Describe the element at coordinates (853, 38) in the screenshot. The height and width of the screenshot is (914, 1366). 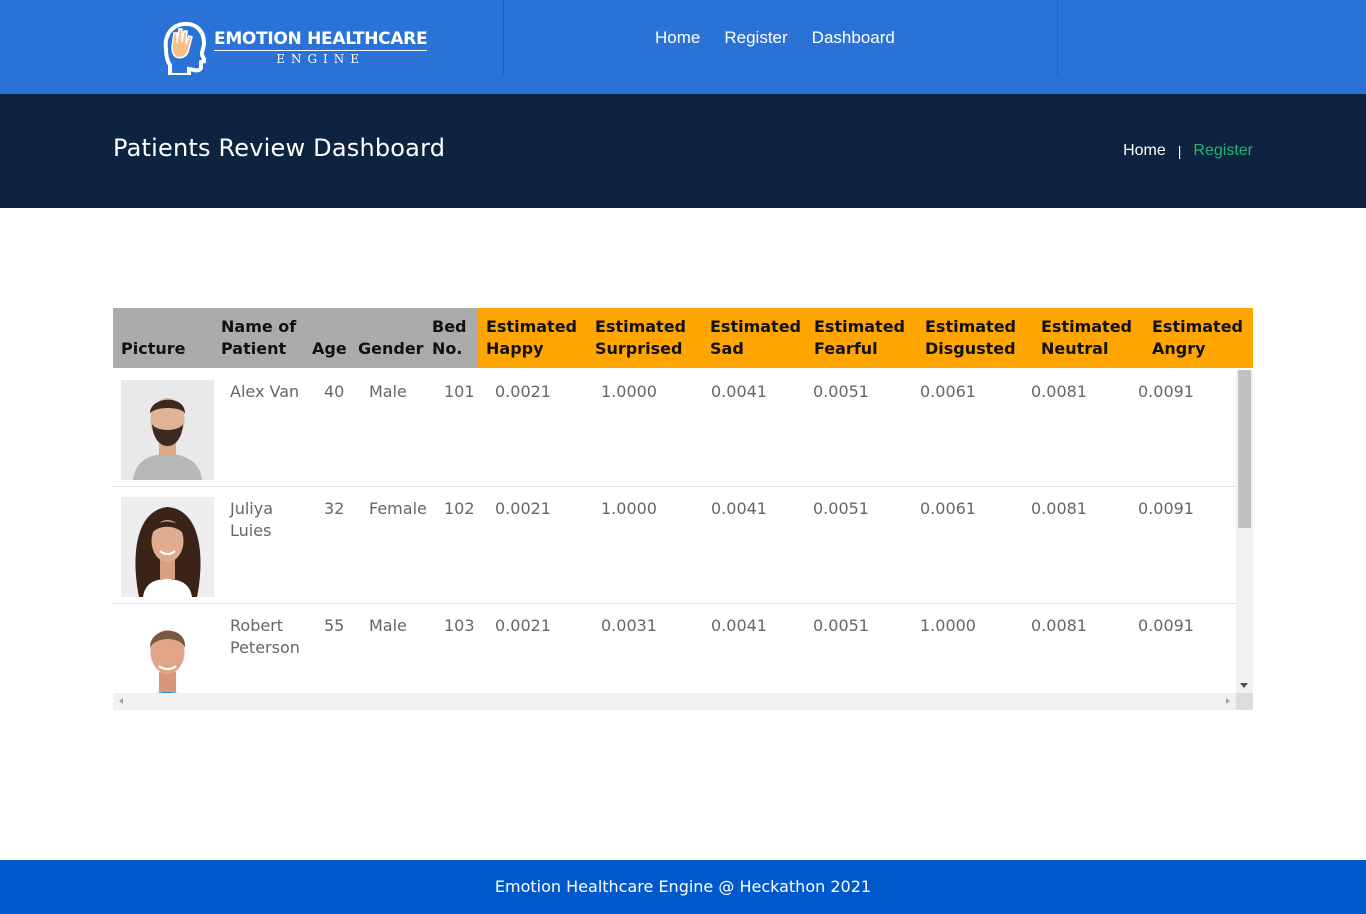
I see `nav-dashboard: Dashboard` at that location.